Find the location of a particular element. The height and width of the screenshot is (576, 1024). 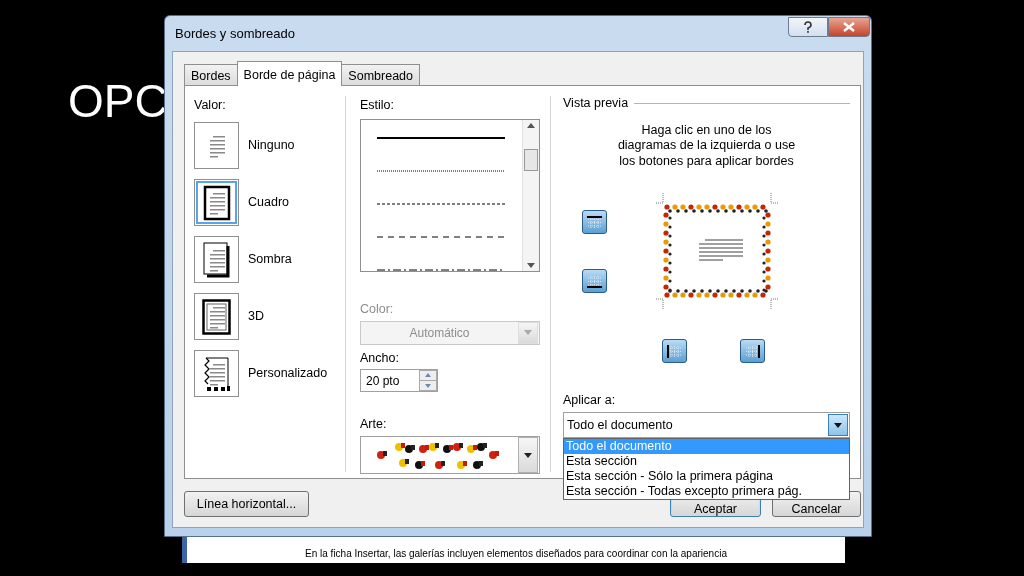

tab: Sombreado is located at coordinates (380, 74).